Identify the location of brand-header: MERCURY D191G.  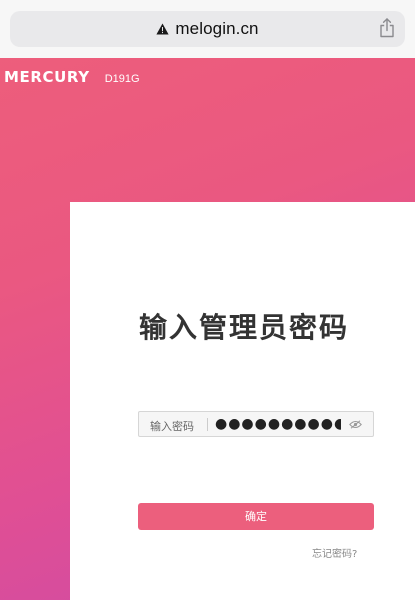
(72, 77).